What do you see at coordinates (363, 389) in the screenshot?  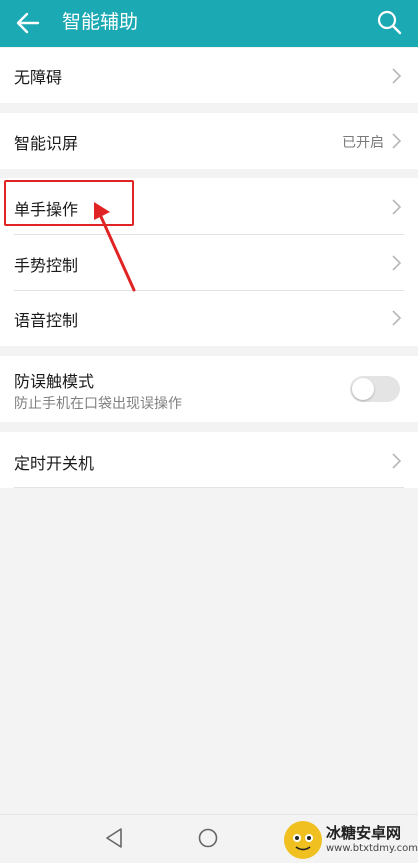 I see `toggle-knob` at bounding box center [363, 389].